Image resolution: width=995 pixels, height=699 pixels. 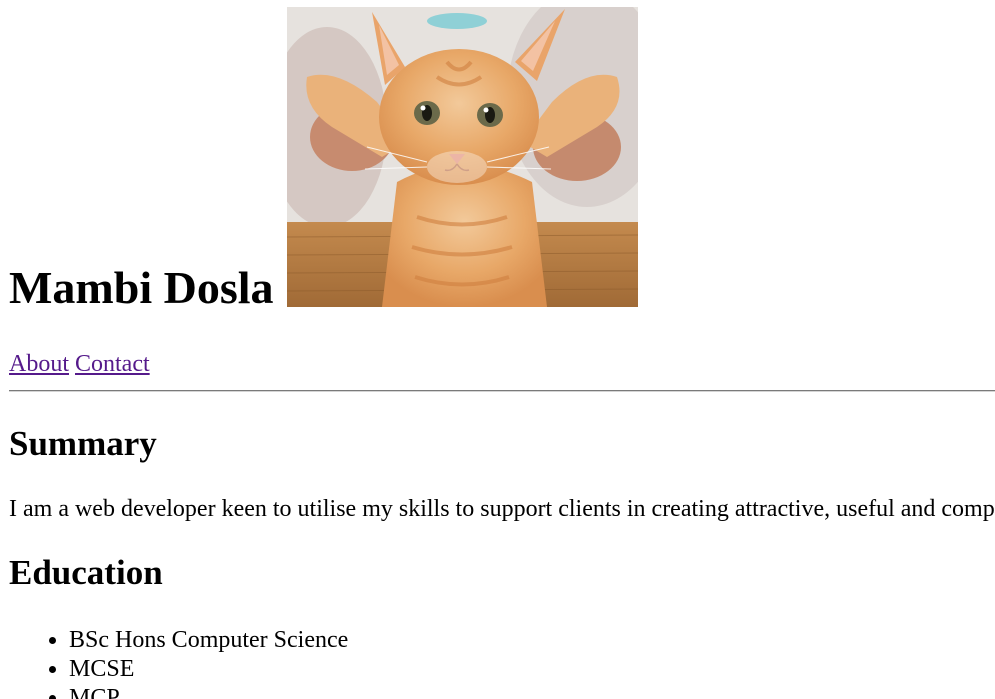 I want to click on main-nav: About Contact, so click(x=79, y=364).